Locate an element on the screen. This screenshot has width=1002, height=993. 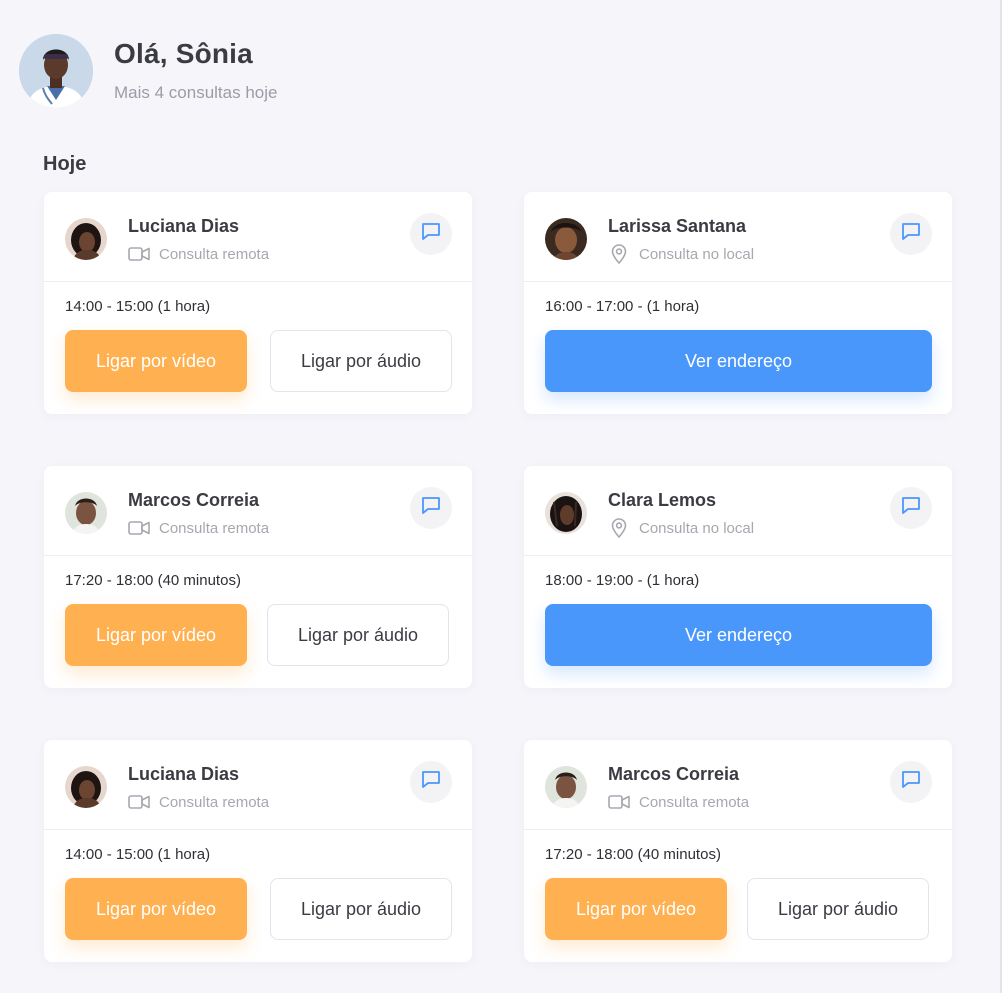
greeting-block: Olá, Sônia Mais 4 consultas hoje is located at coordinates (196, 70).